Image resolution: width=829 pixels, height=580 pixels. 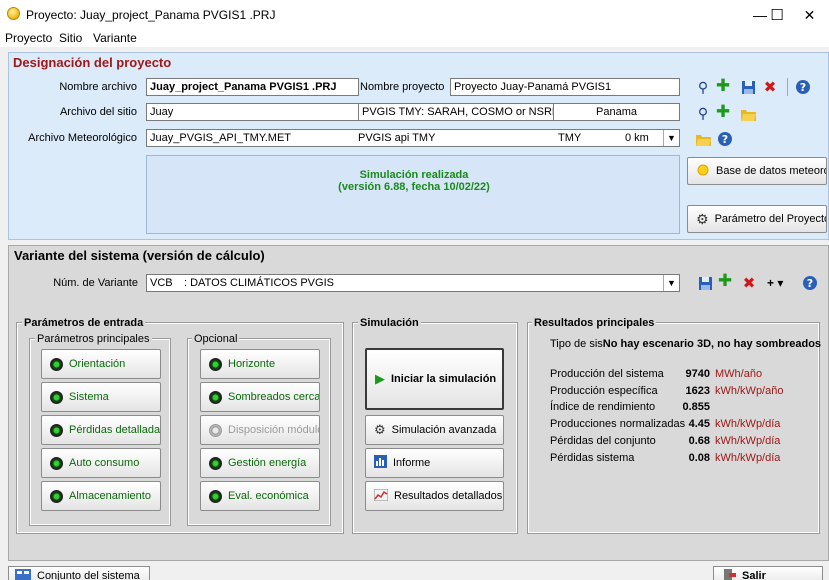 I want to click on horizon-button: Horizonte, so click(x=260, y=364).